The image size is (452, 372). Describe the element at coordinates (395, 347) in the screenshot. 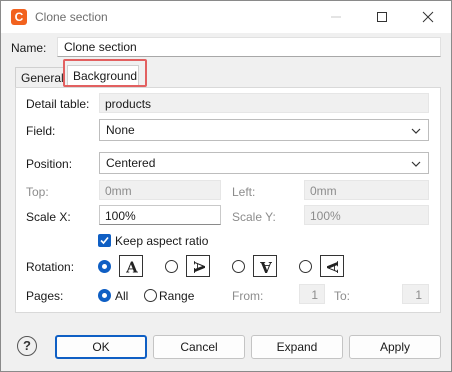

I see `apply-button: Apply` at that location.